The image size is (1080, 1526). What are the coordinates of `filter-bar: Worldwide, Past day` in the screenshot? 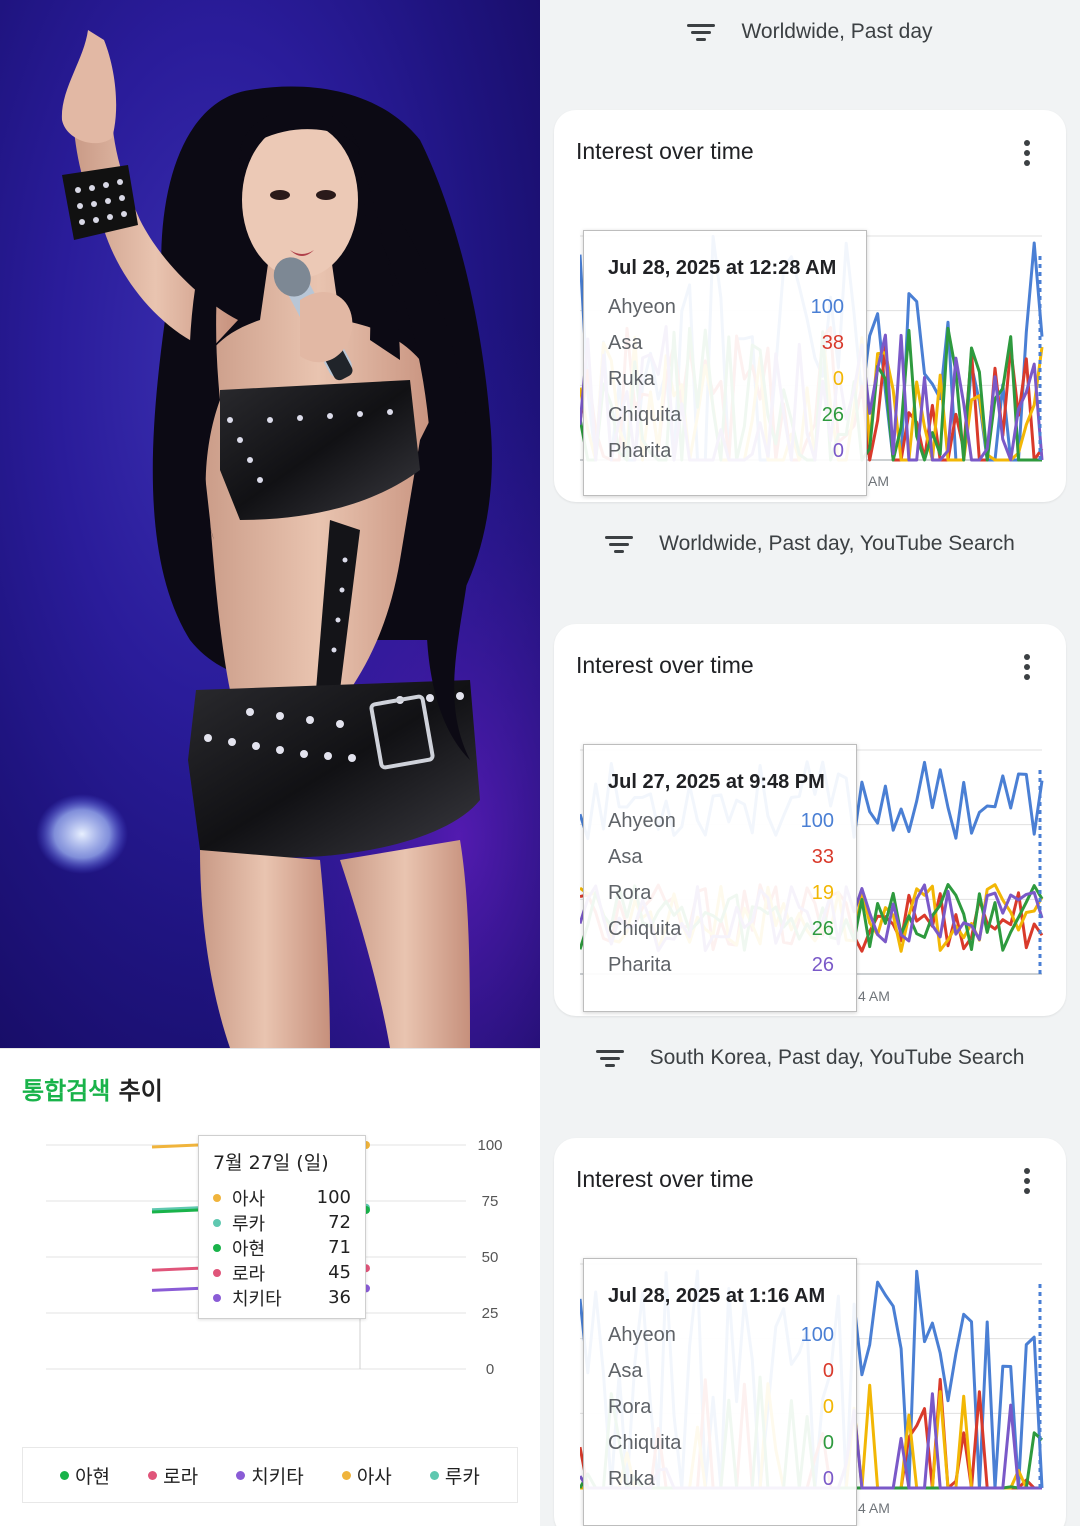 It's located at (810, 32).